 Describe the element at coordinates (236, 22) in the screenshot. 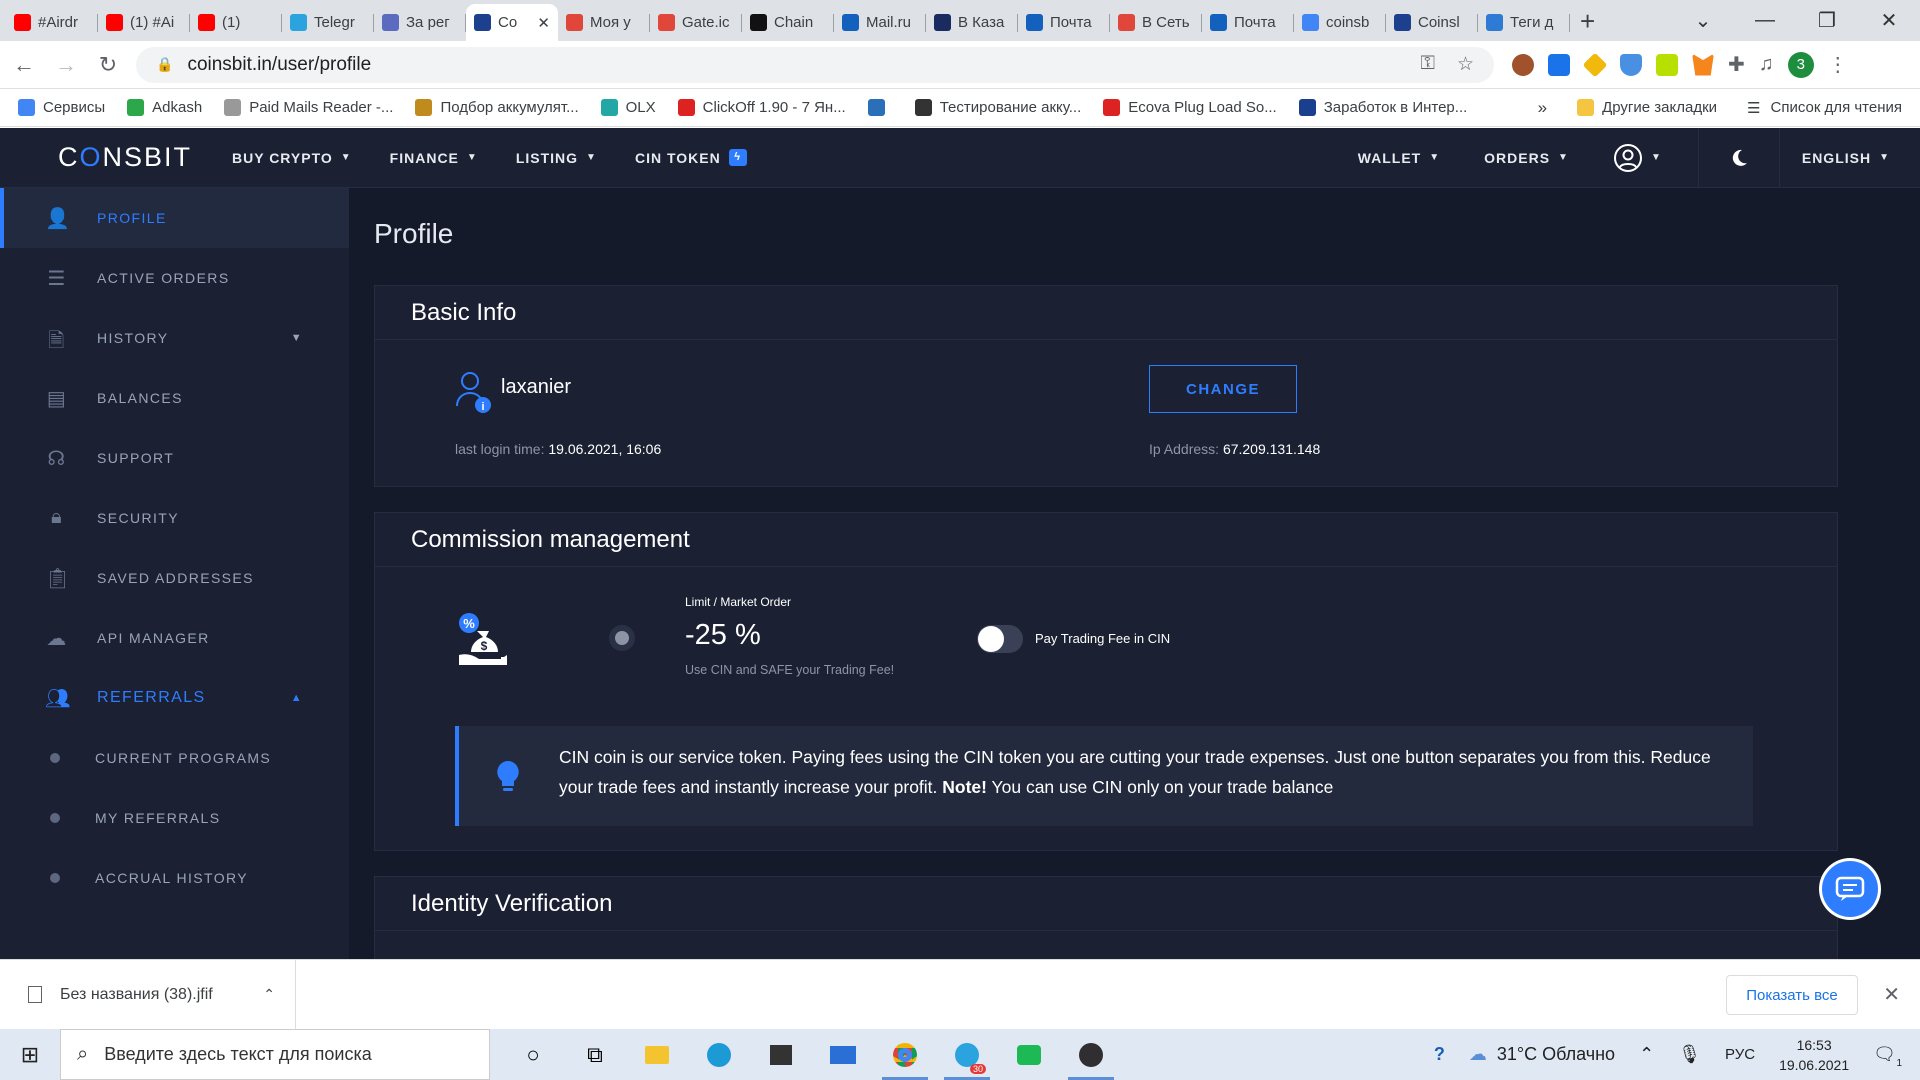

I see `browser-tab: (1)` at that location.